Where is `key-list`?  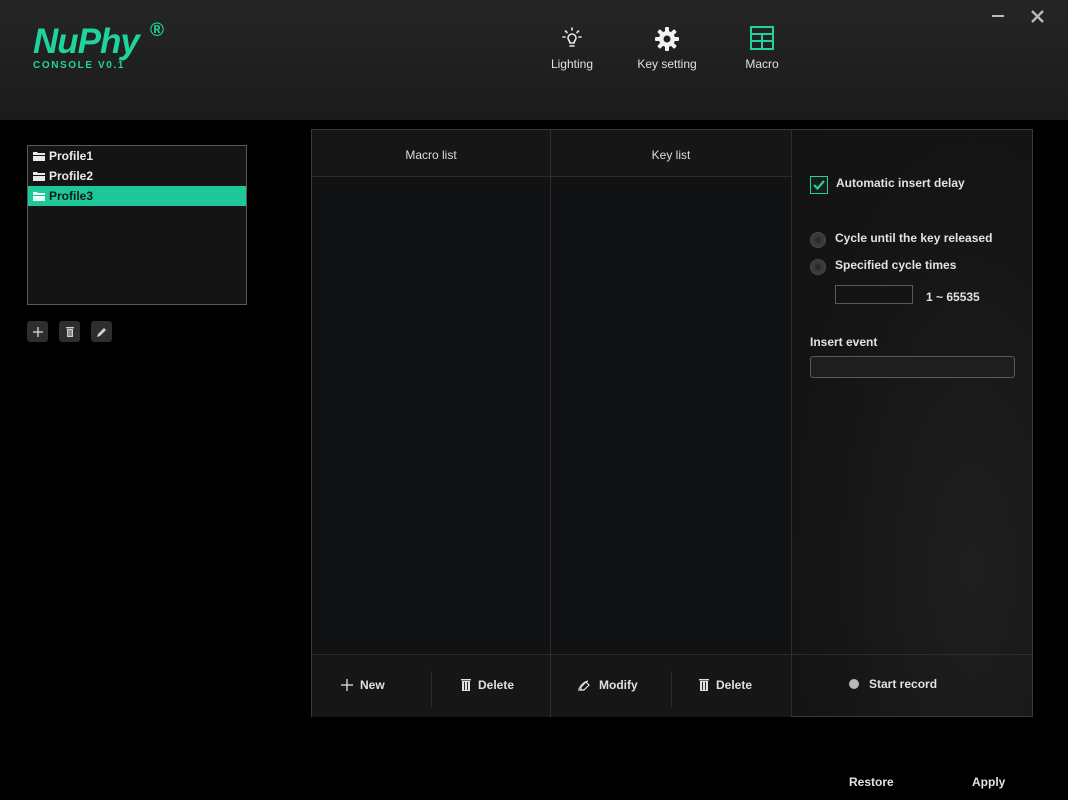
key-list is located at coordinates (671, 415).